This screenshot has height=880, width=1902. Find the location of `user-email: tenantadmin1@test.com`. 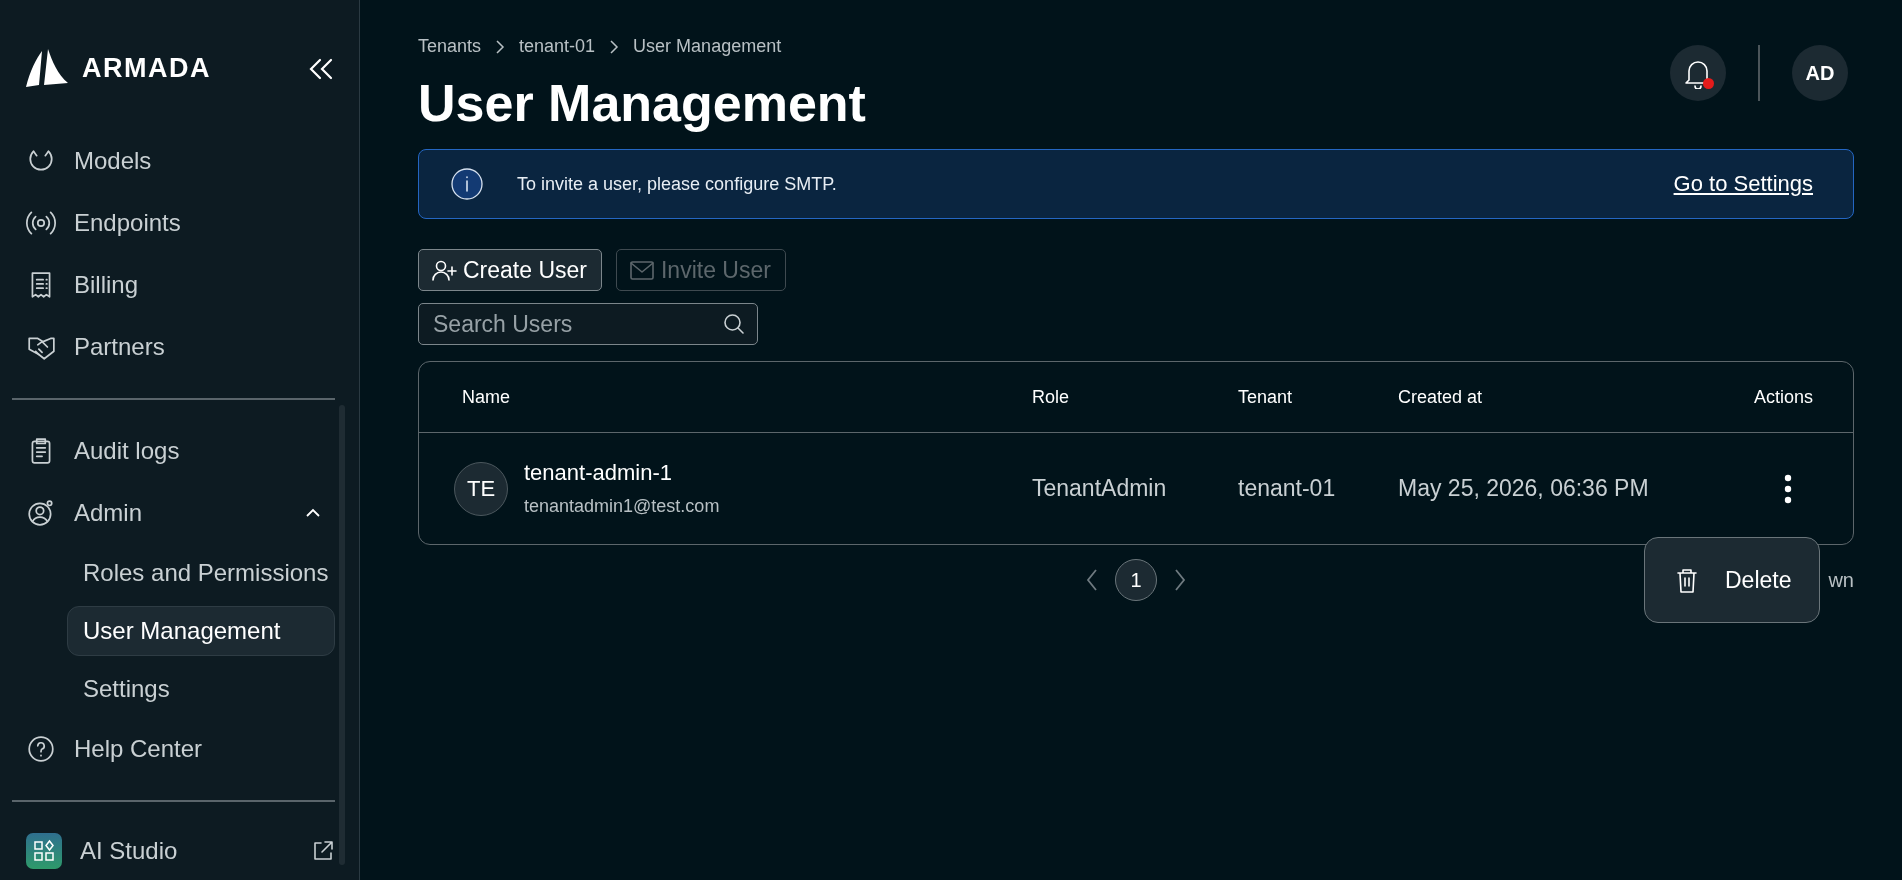

user-email: tenantadmin1@test.com is located at coordinates (622, 506).